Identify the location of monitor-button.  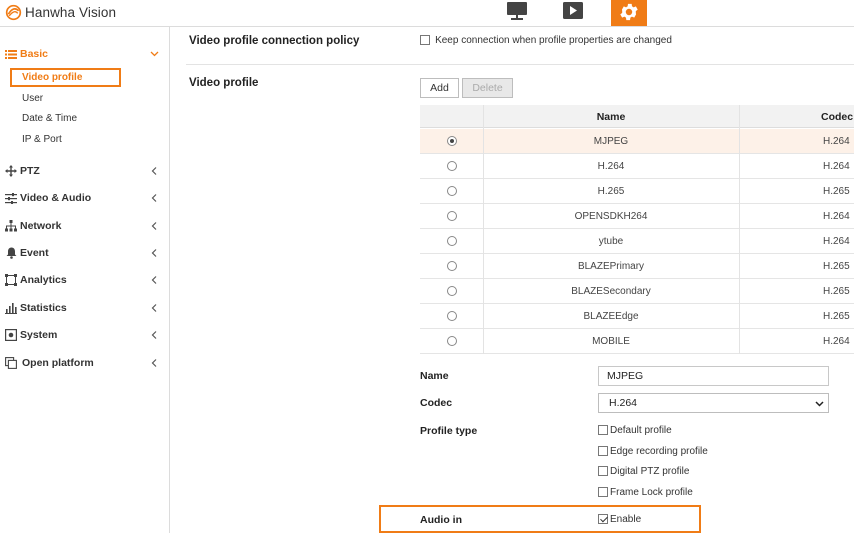
(517, 11).